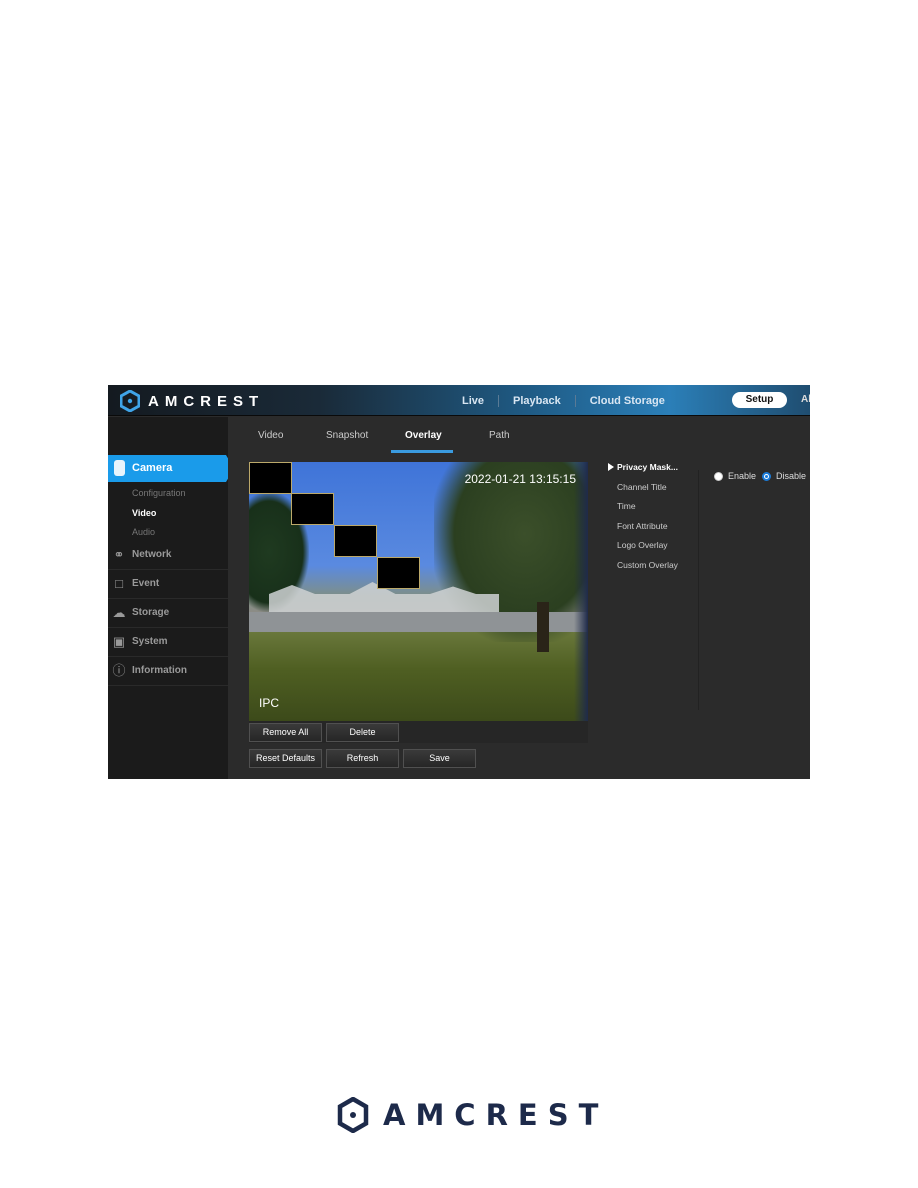  I want to click on setup-button: Setup, so click(759, 400).